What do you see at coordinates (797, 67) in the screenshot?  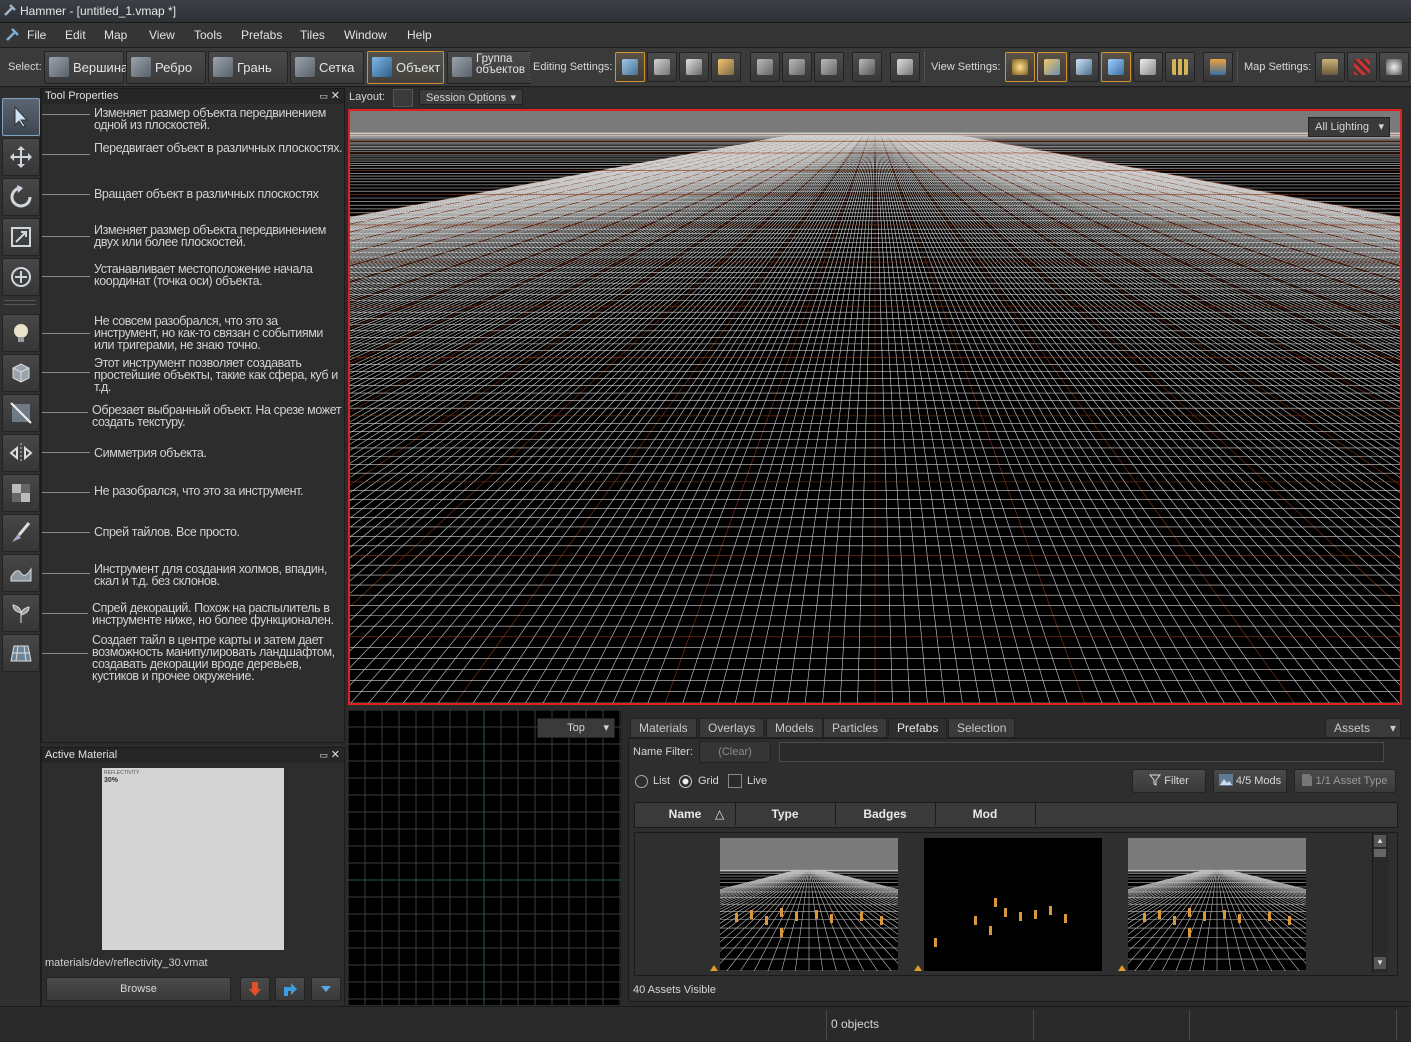 I see `select-connected-icon` at bounding box center [797, 67].